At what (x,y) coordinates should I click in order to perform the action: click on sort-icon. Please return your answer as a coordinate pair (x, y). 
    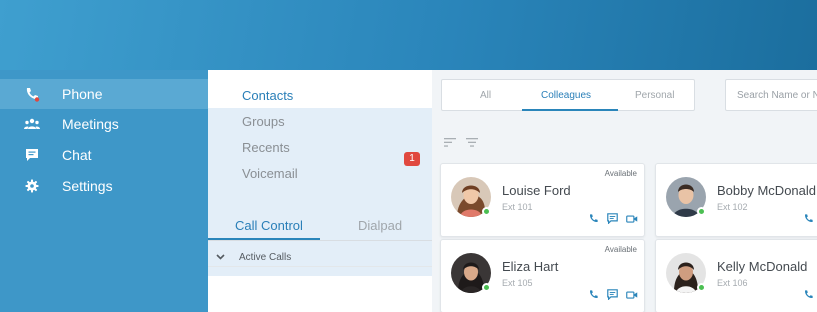
    Looking at the image, I should click on (450, 143).